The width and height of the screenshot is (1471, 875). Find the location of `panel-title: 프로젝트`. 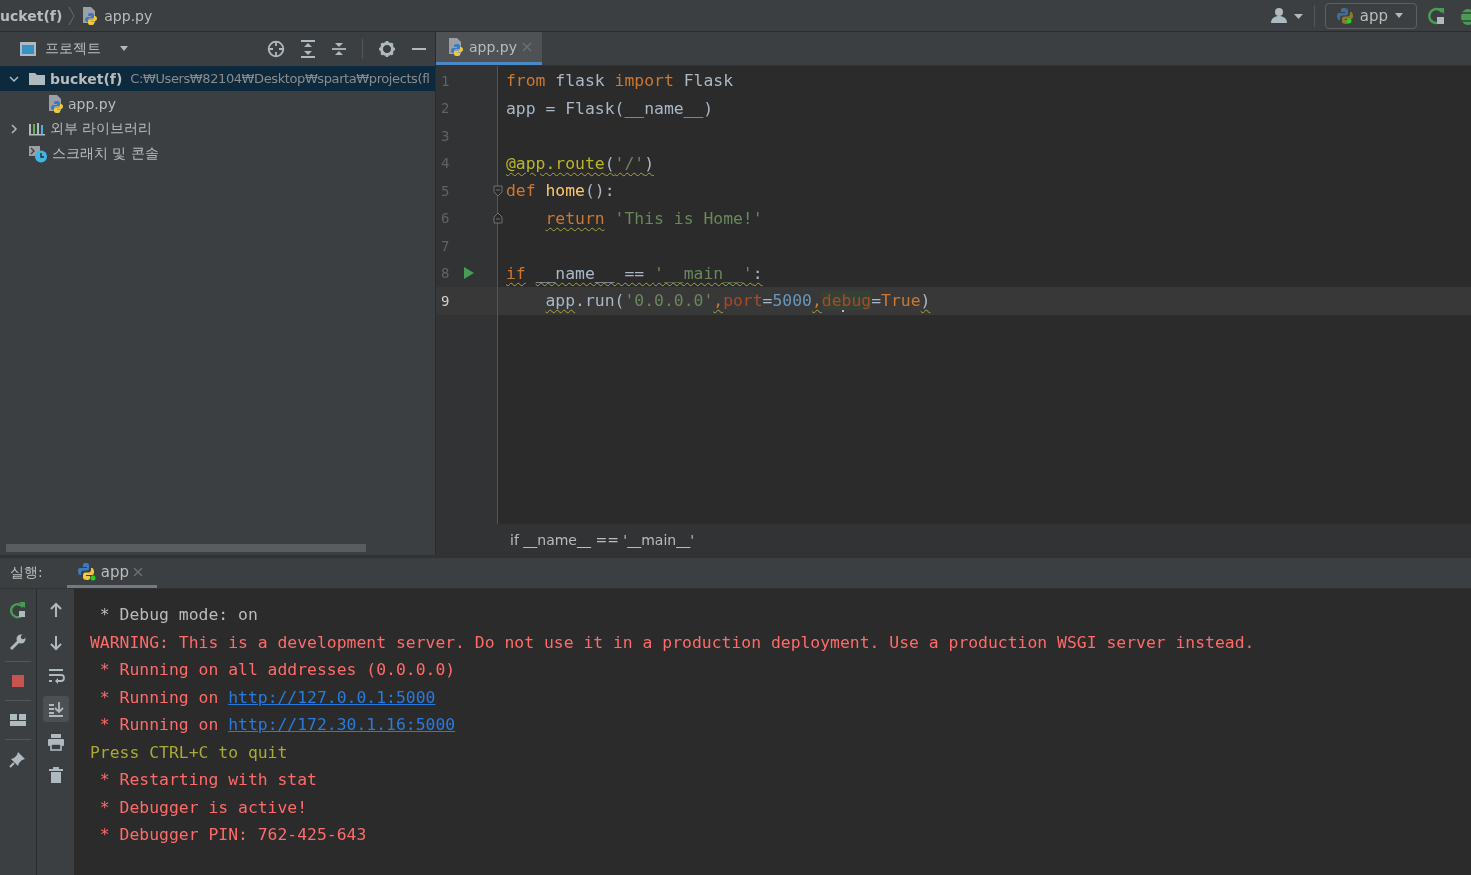

panel-title: 프로젝트 is located at coordinates (73, 49).